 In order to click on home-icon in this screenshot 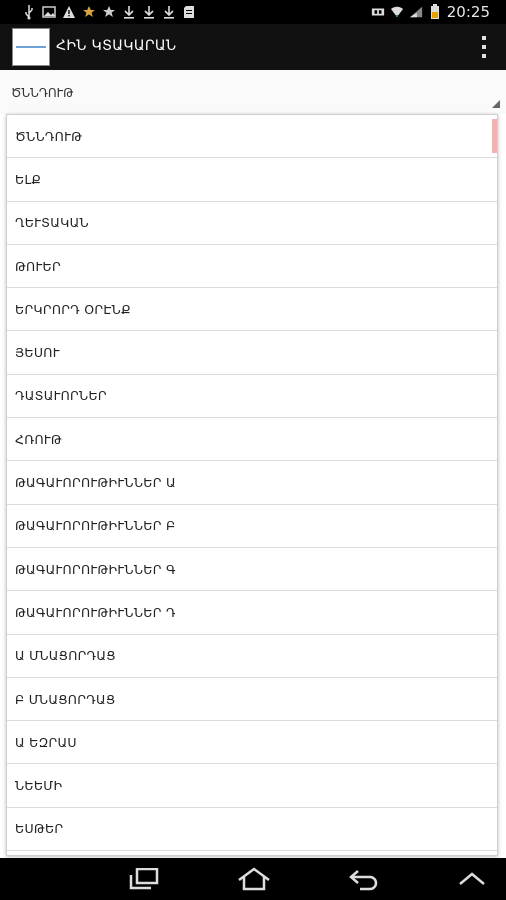, I will do `click(254, 879)`.